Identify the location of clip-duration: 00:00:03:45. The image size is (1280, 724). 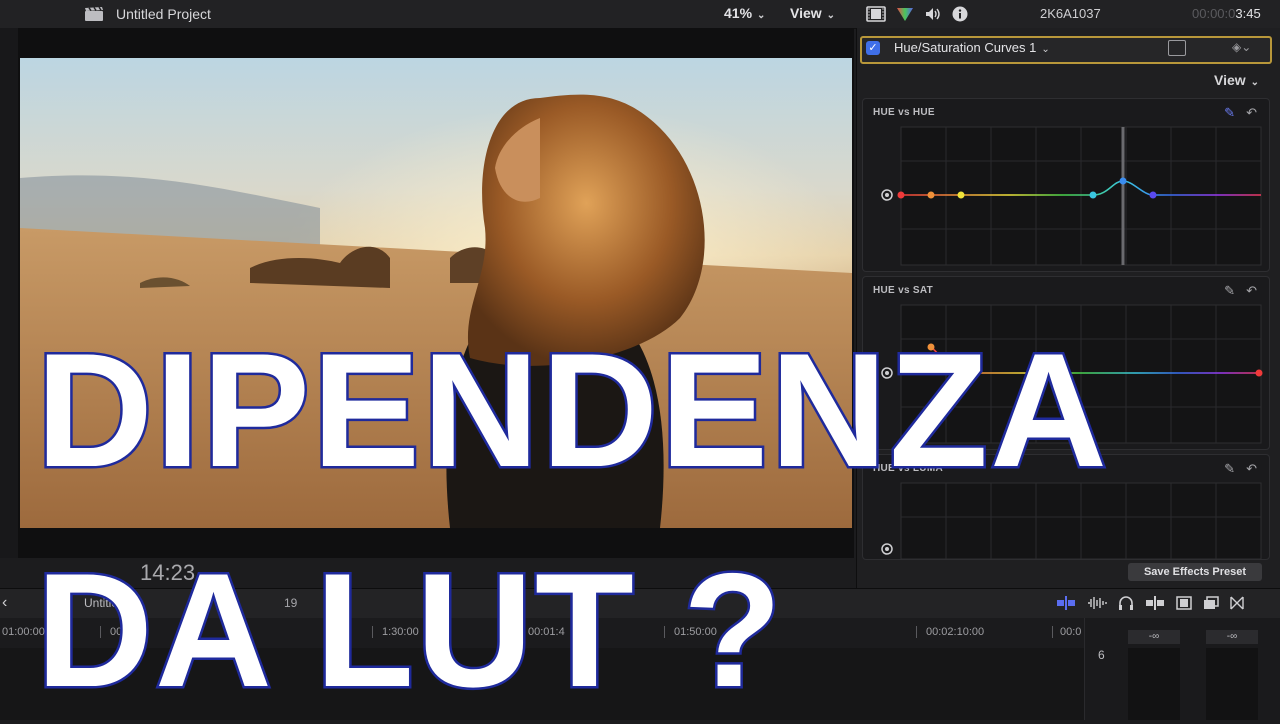
(1226, 13).